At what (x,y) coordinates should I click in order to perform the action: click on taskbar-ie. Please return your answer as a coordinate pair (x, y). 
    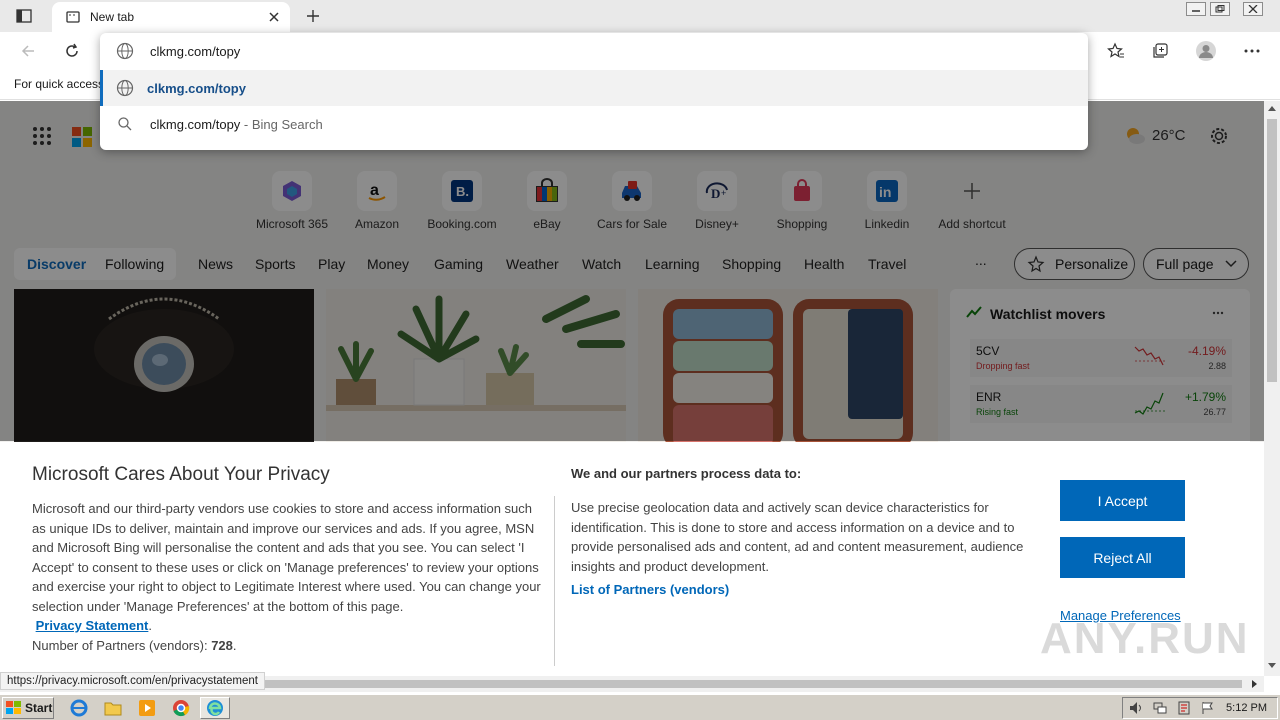
    Looking at the image, I should click on (79, 708).